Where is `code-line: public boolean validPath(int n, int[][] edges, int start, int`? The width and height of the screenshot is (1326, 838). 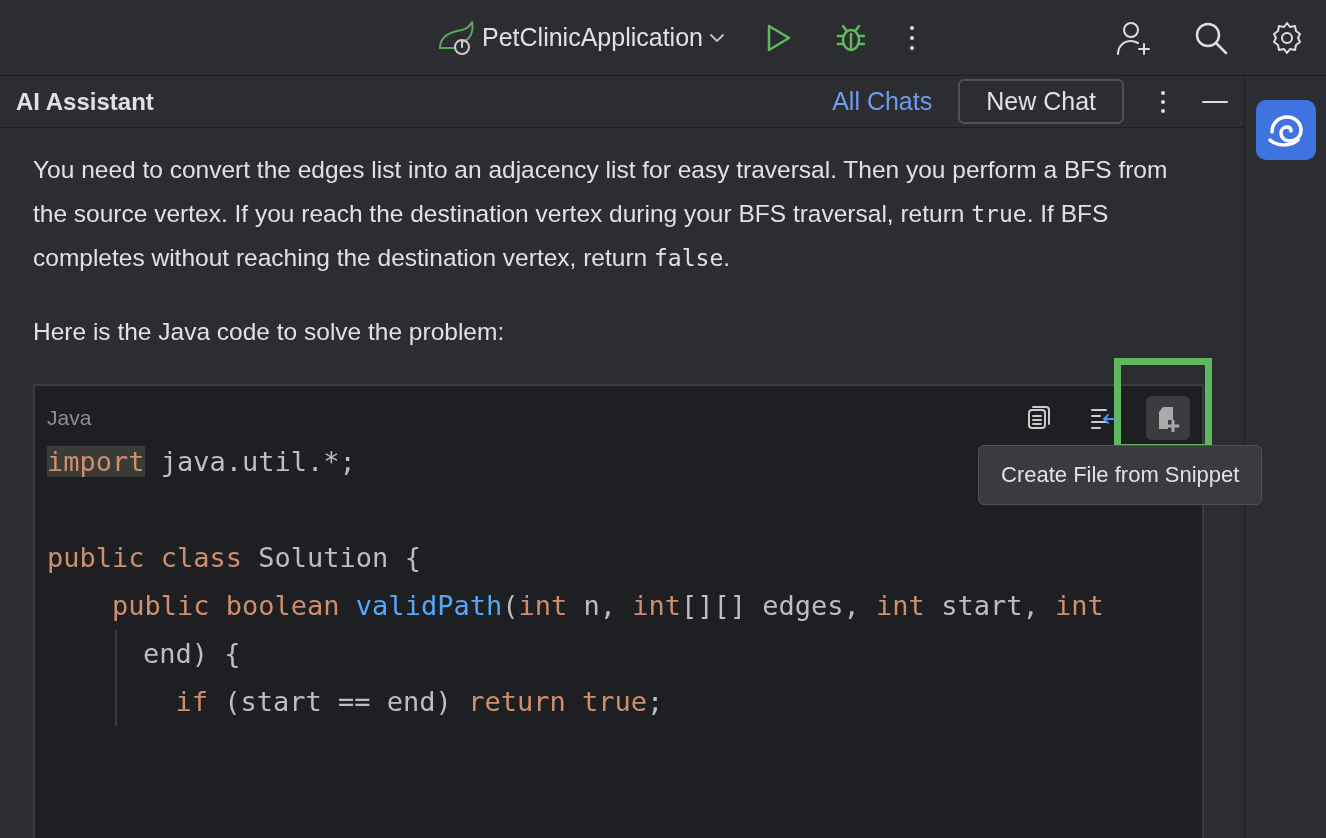 code-line: public boolean validPath(int n, int[][] edges, int start, int is located at coordinates (607, 605).